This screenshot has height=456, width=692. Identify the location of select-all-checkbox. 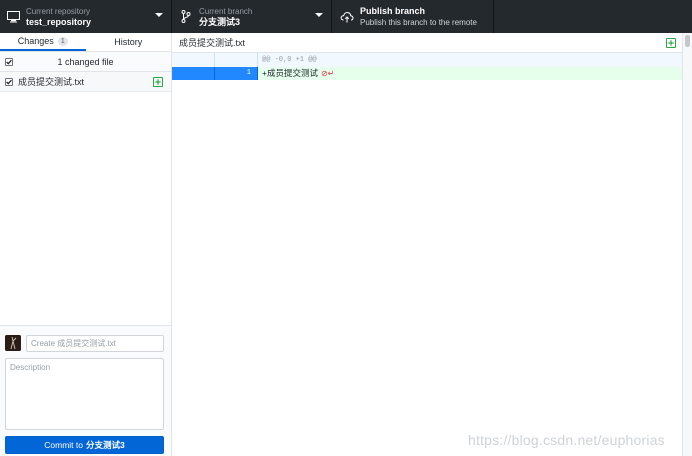
(9, 62).